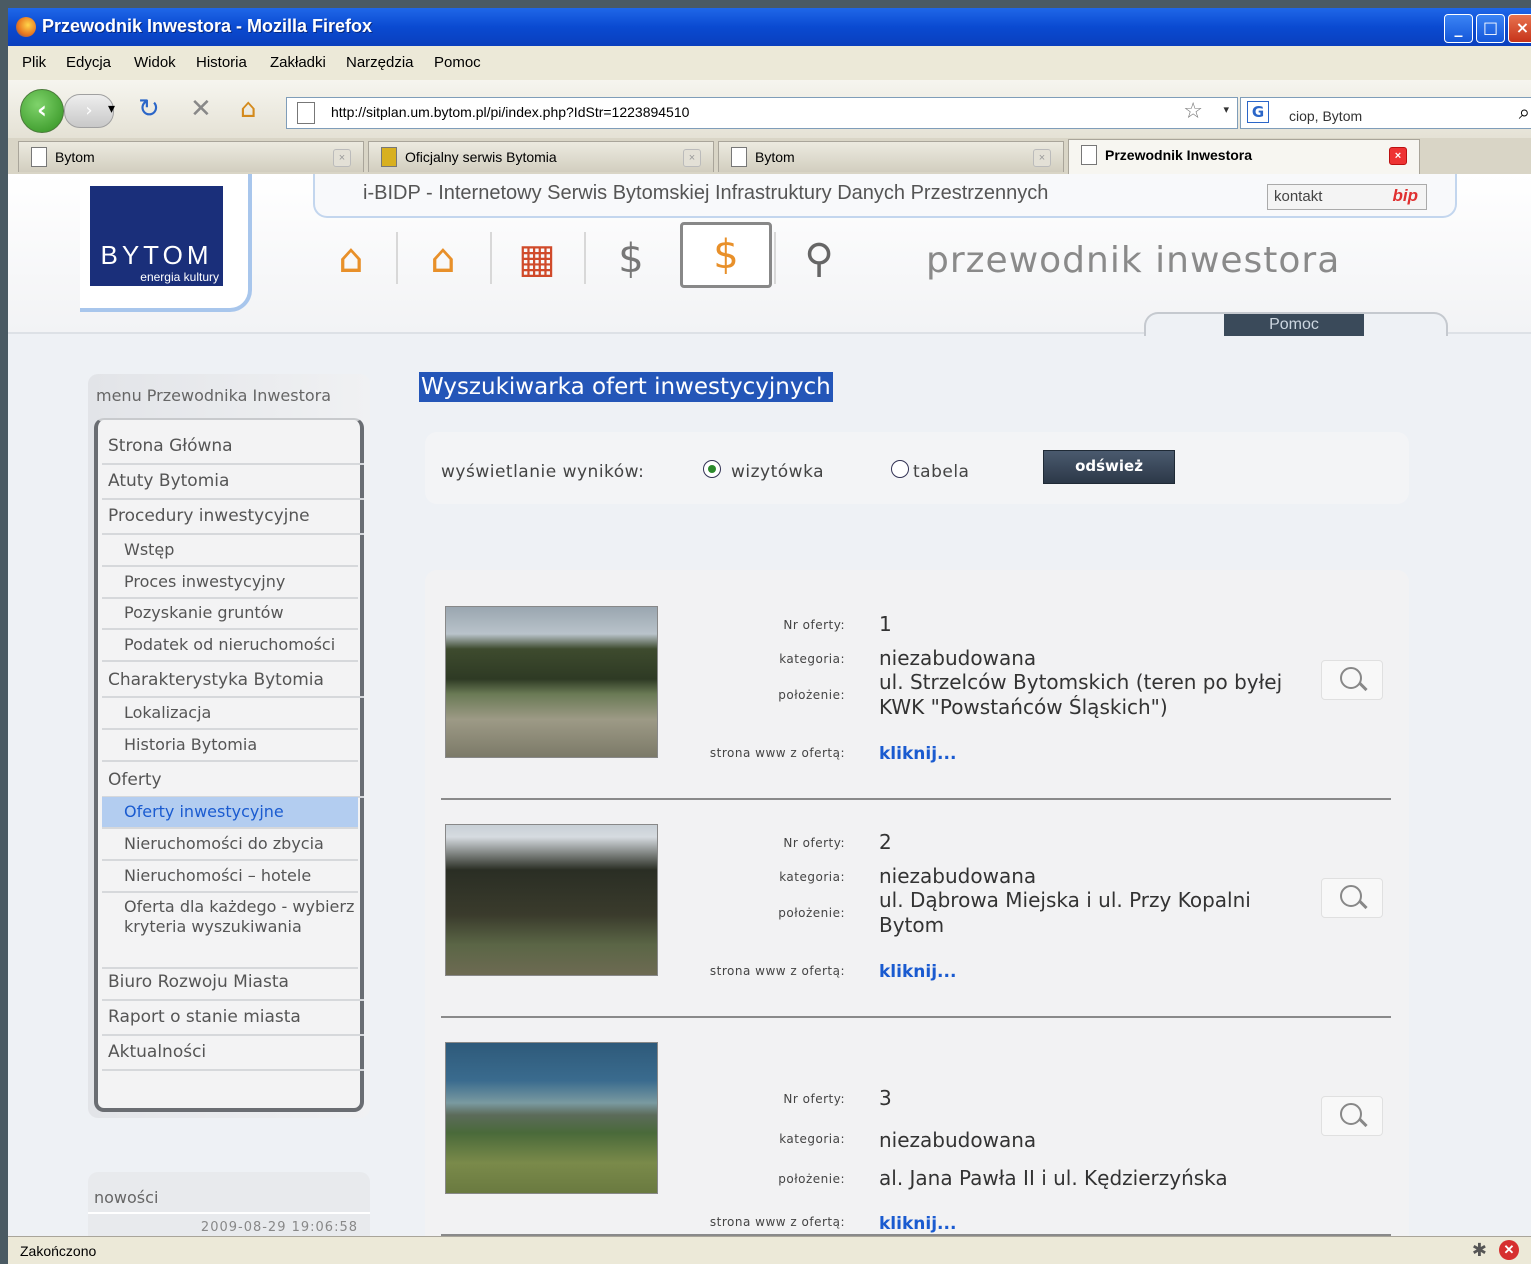 This screenshot has width=1531, height=1264. Describe the element at coordinates (1258, 112) in the screenshot. I see `google-engine-icon: G` at that location.